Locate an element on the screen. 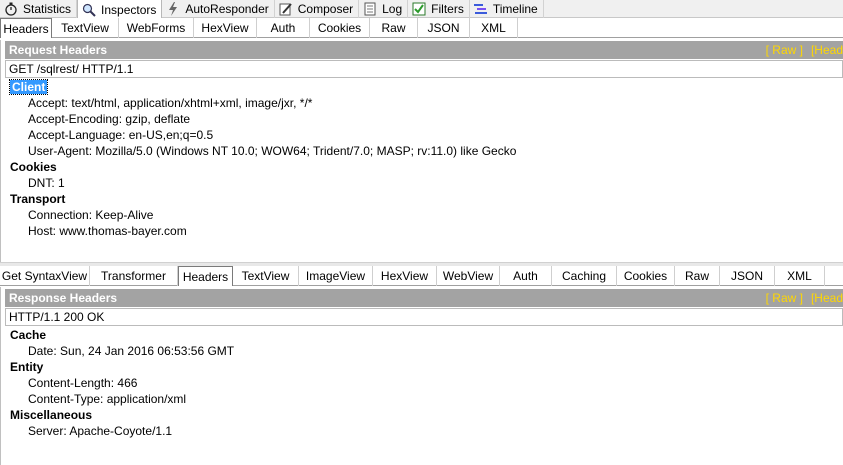  response-tab-xml: XML is located at coordinates (800, 276).